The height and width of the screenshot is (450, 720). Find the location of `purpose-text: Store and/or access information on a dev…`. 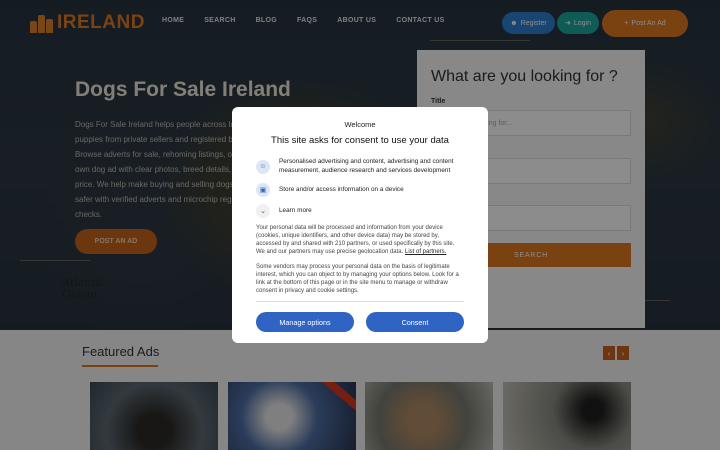

purpose-text: Store and/or access information on a dev… is located at coordinates (341, 189).